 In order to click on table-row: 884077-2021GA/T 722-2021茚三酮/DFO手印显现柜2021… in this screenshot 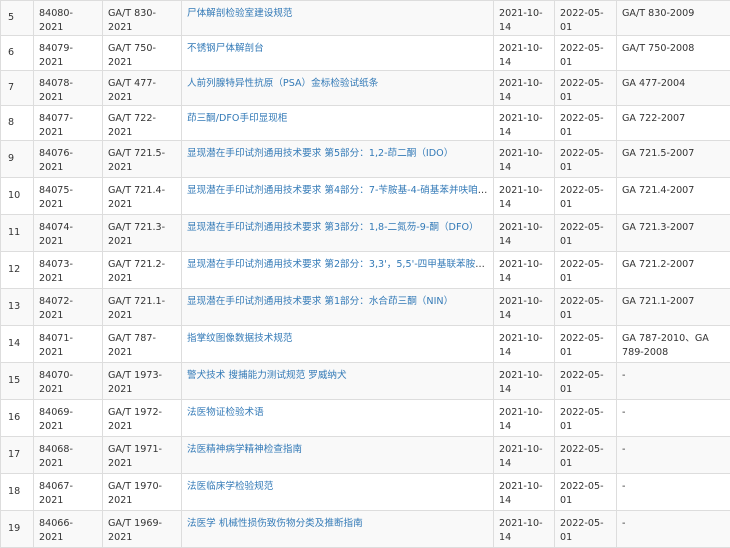, I will do `click(365, 123)`.